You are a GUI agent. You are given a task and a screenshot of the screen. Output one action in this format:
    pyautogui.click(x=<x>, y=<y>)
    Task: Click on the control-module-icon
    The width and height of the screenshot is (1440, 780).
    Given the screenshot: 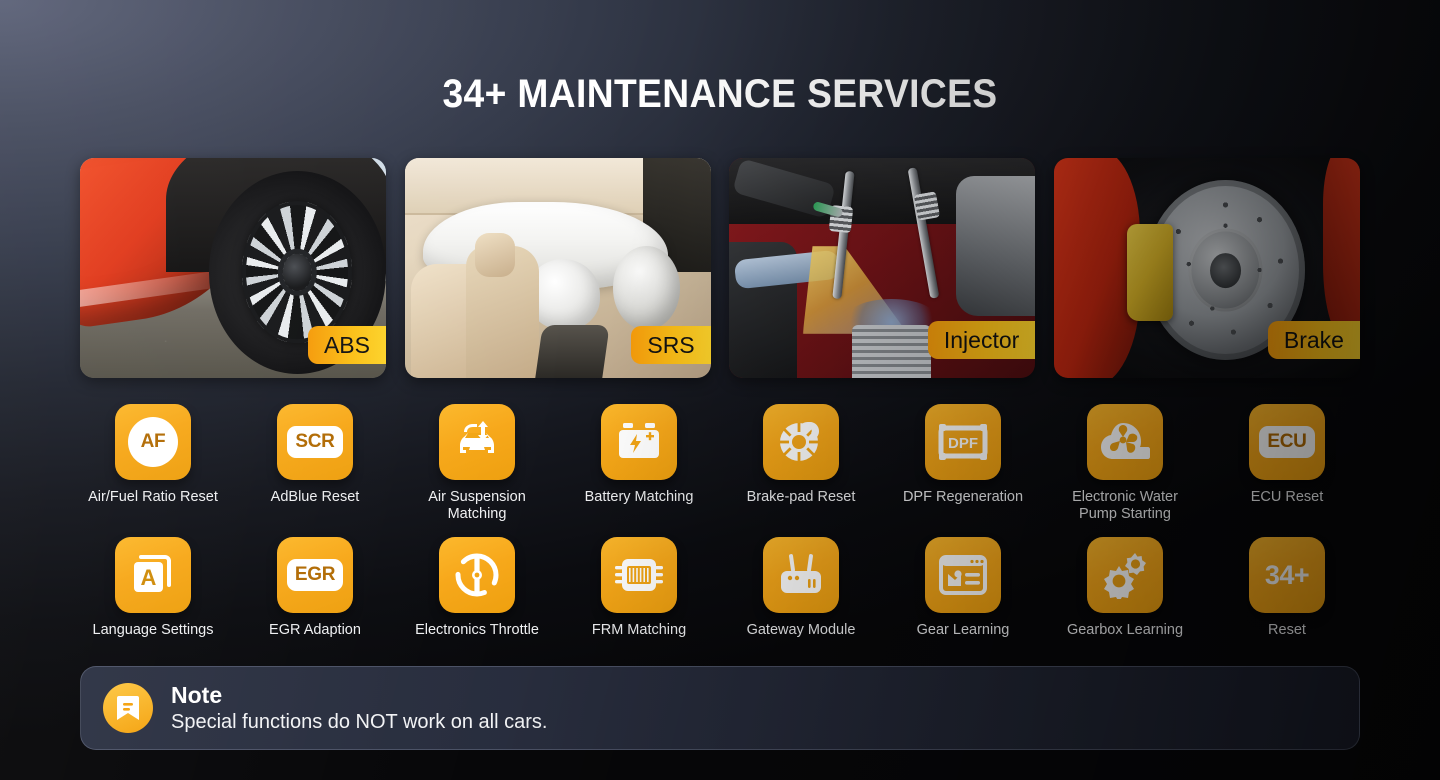 What is the action you would take?
    pyautogui.click(x=639, y=575)
    